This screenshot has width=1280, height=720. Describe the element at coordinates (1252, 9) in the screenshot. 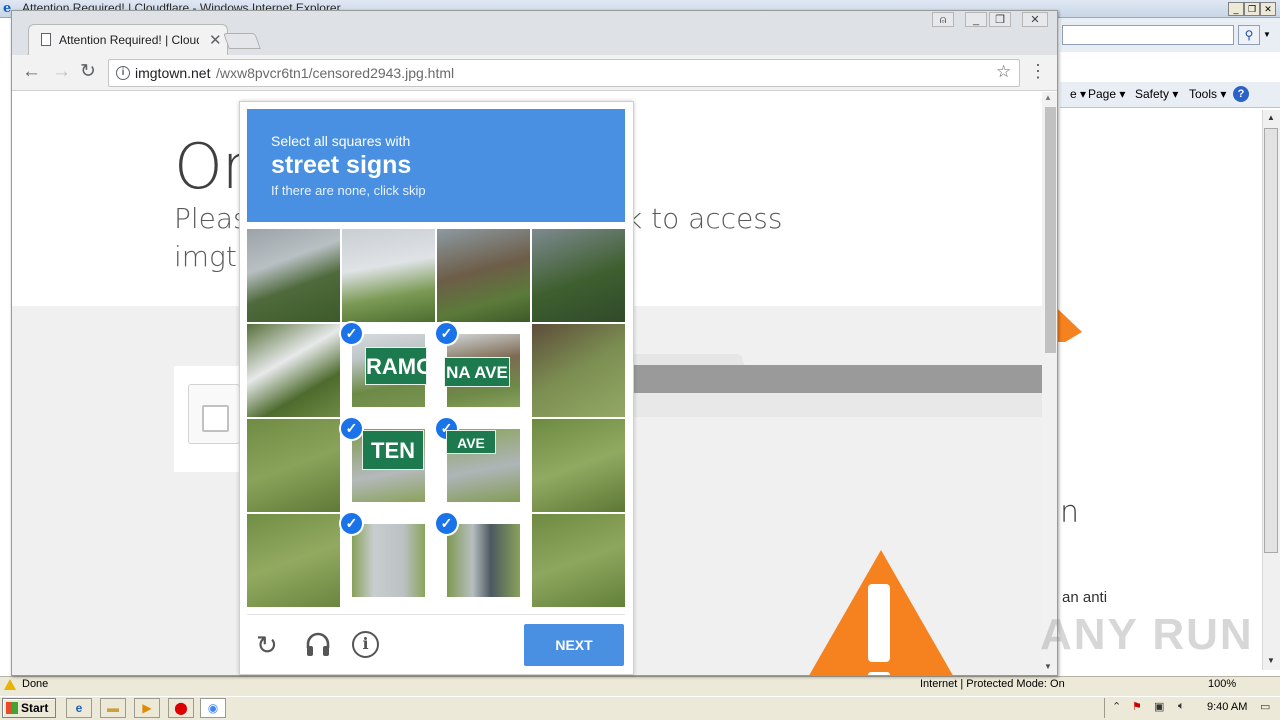

I see `ie-restore-icon: ❐` at that location.